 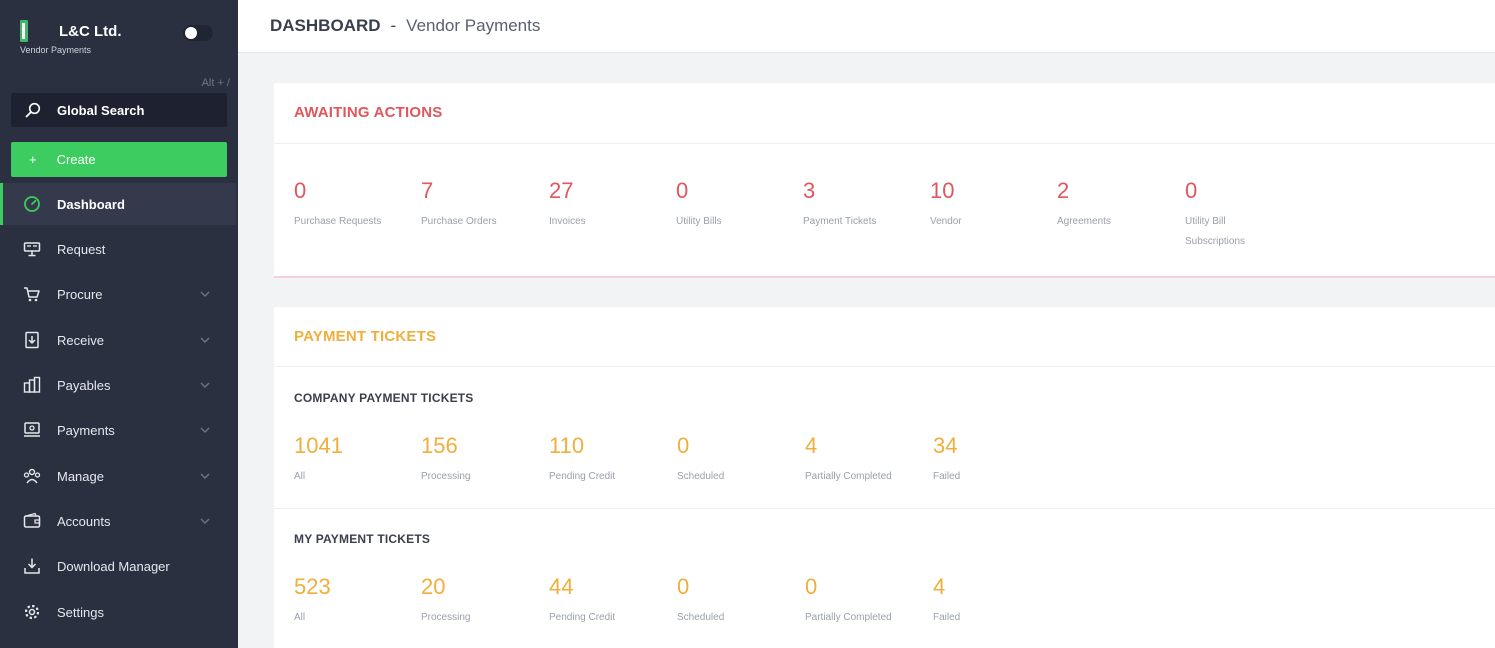 I want to click on stat-purchase-requests: 0 Purchase Requests, so click(x=358, y=205).